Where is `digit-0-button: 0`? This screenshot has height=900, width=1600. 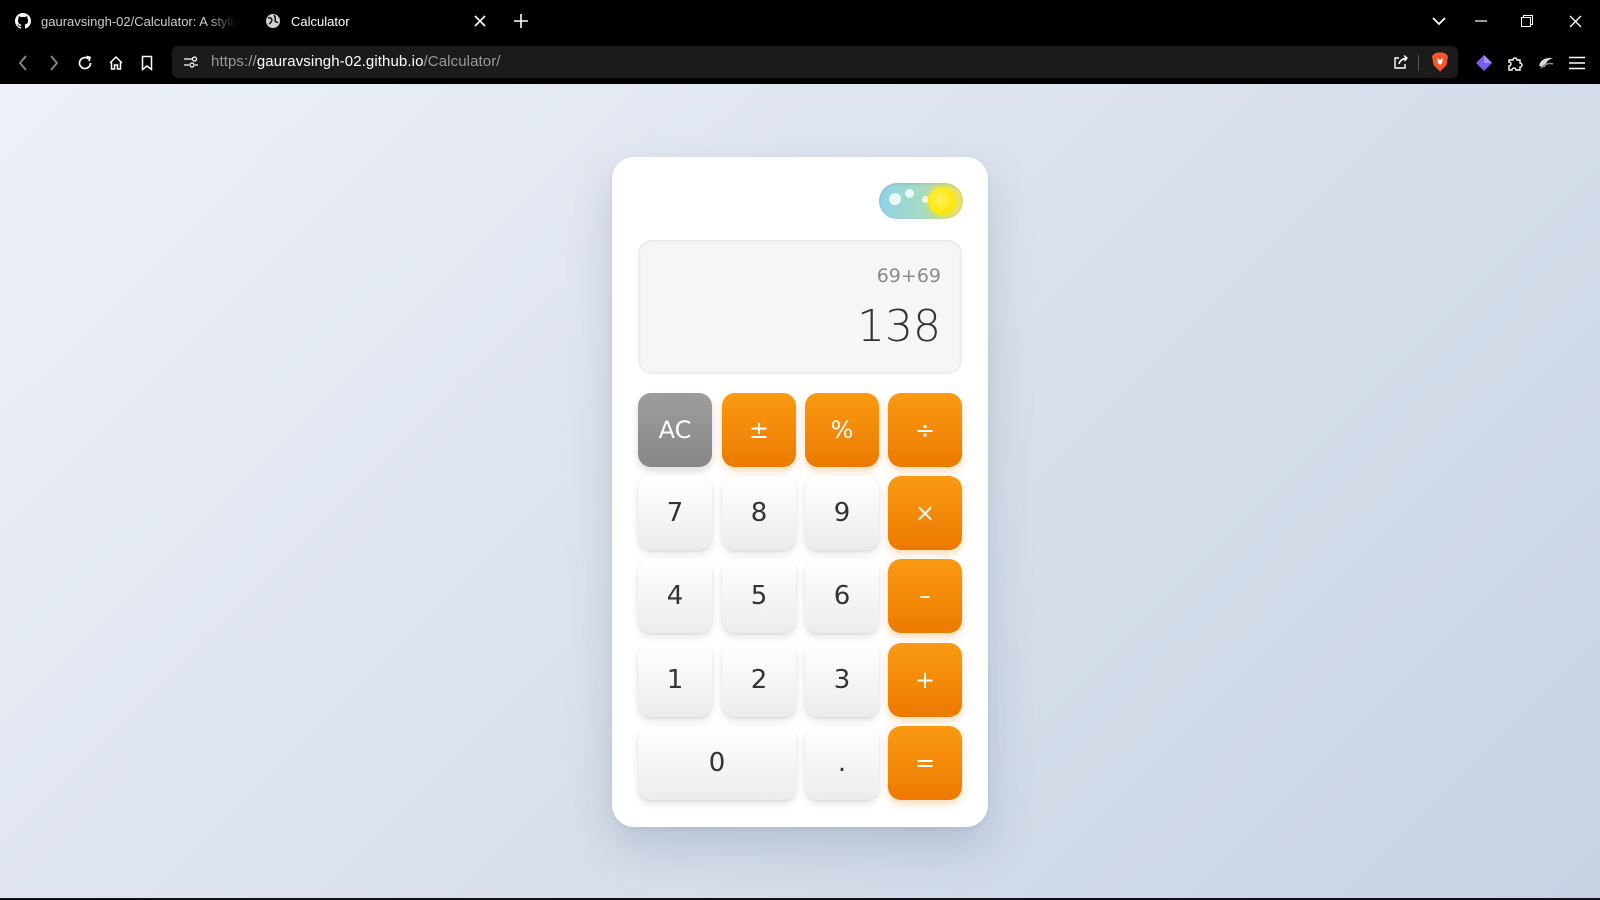 digit-0-button: 0 is located at coordinates (717, 763).